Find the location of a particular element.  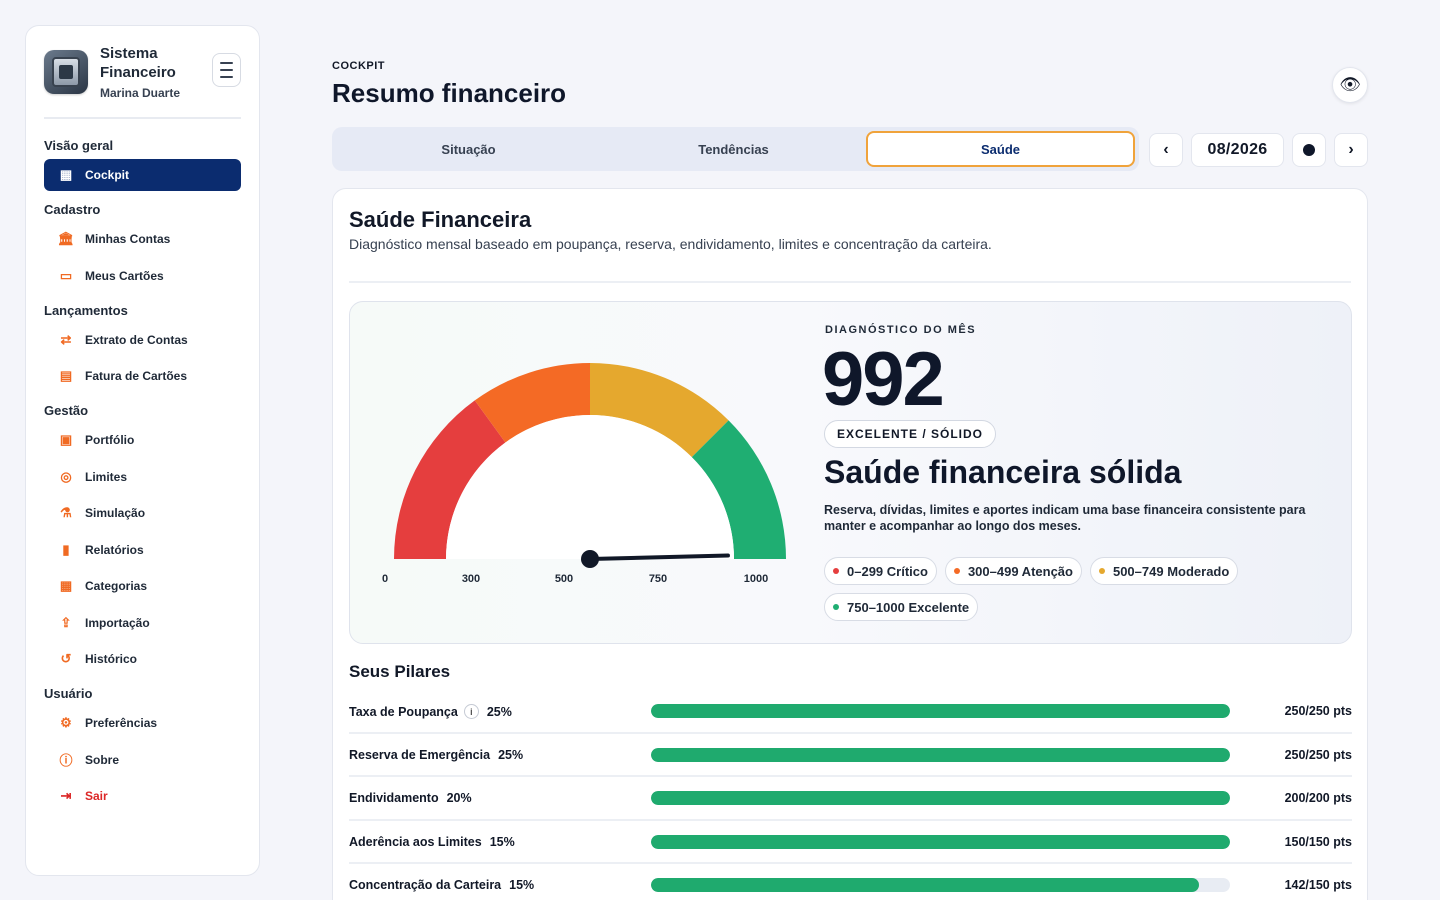

legend-chip: 500–749 Moderado is located at coordinates (1164, 571).